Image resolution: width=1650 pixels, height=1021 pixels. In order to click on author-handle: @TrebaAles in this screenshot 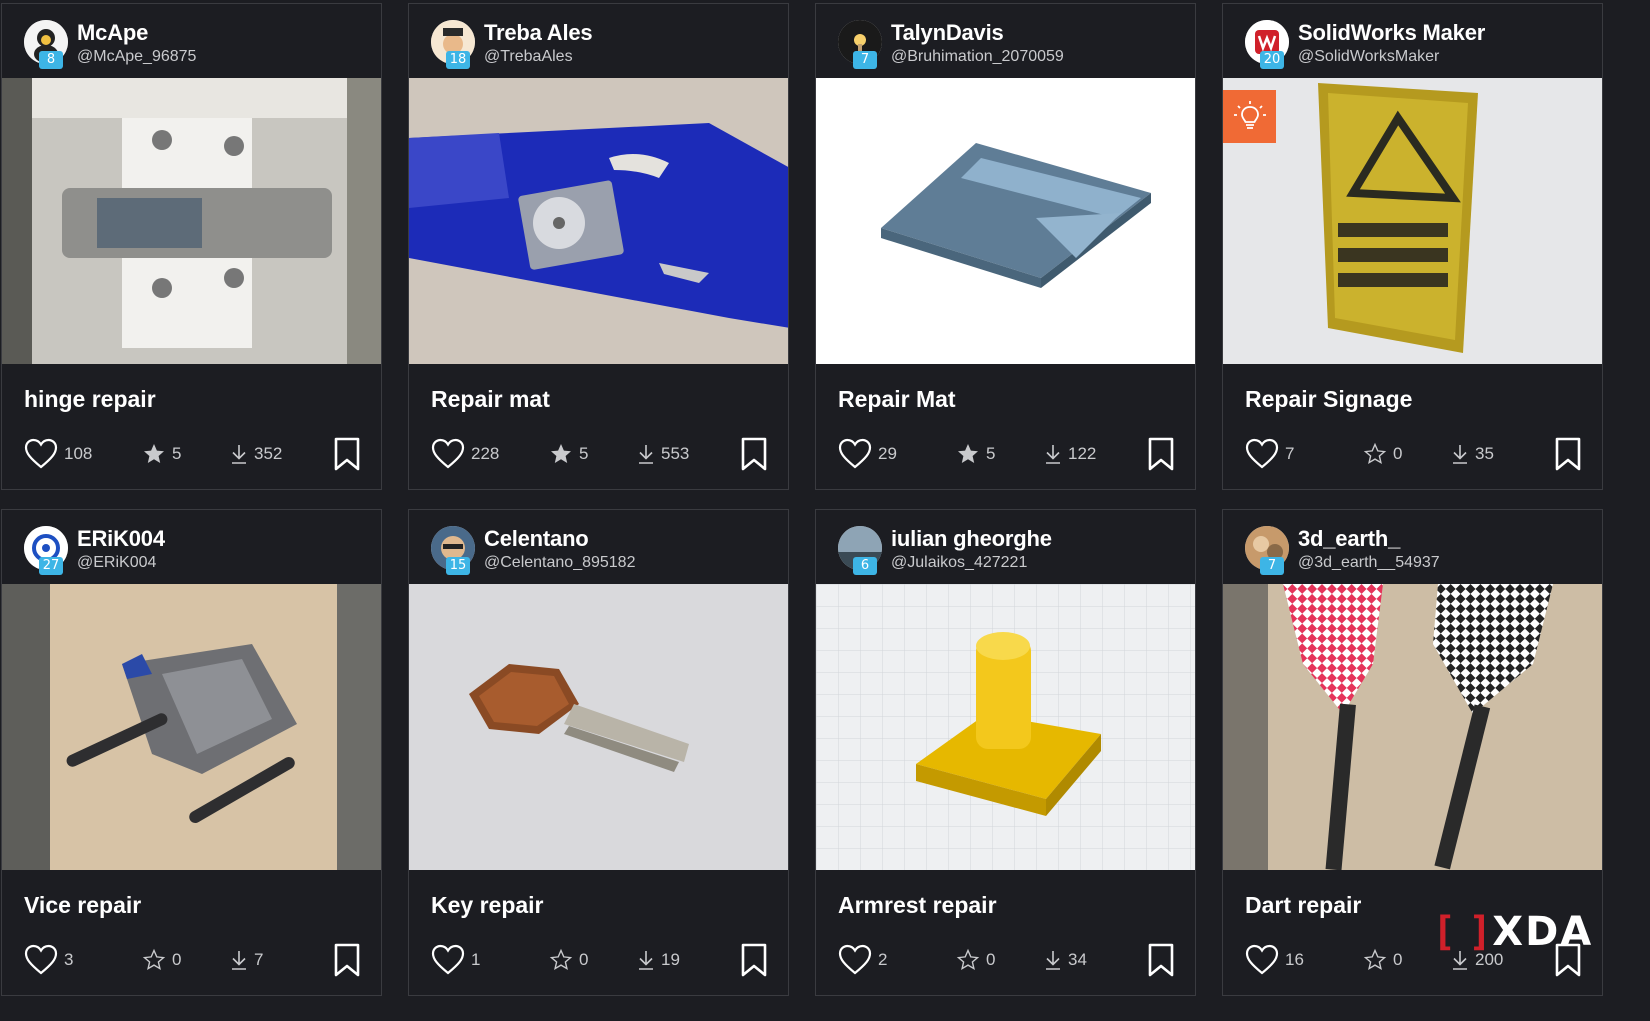, I will do `click(528, 57)`.